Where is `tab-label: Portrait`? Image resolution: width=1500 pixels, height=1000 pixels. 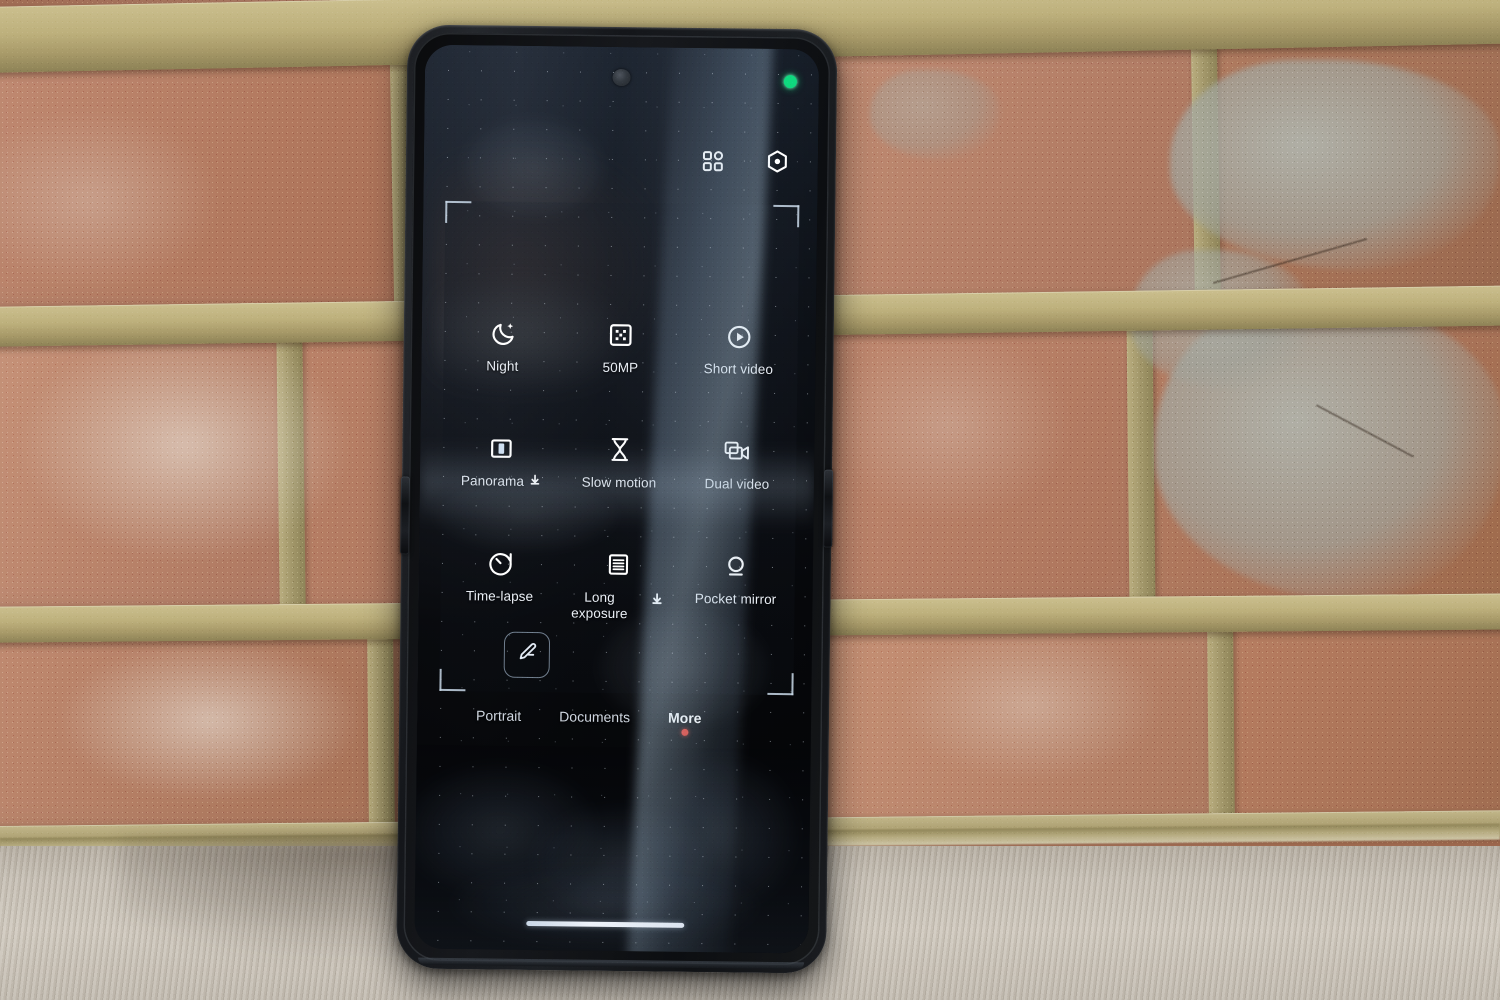
tab-label: Portrait is located at coordinates (499, 715).